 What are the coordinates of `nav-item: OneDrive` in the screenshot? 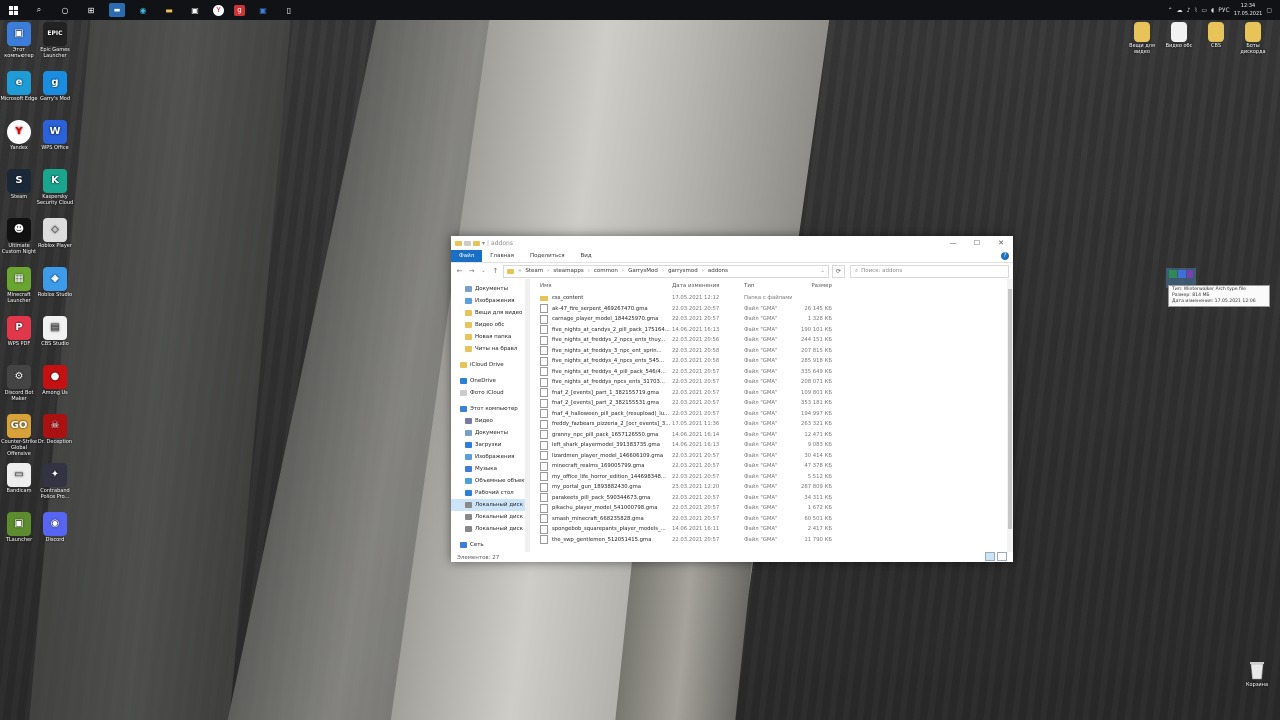 It's located at (490, 381).